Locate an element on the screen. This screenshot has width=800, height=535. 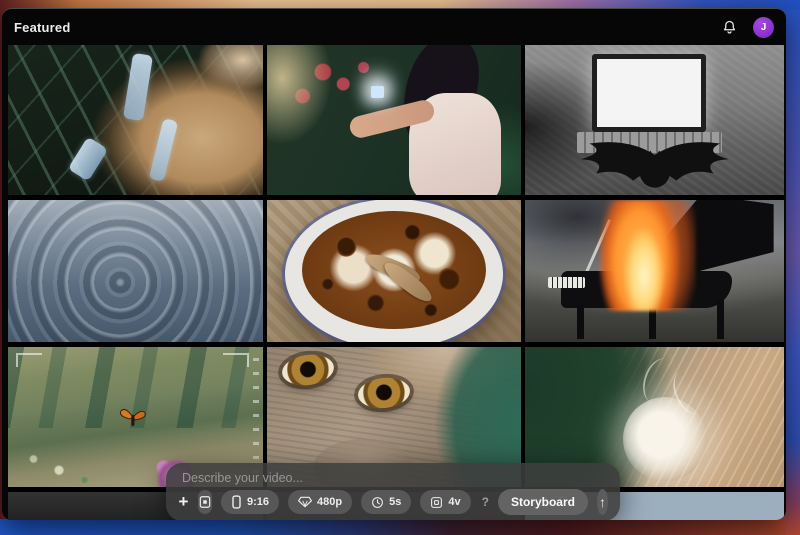
notifications-button is located at coordinates (729, 27).